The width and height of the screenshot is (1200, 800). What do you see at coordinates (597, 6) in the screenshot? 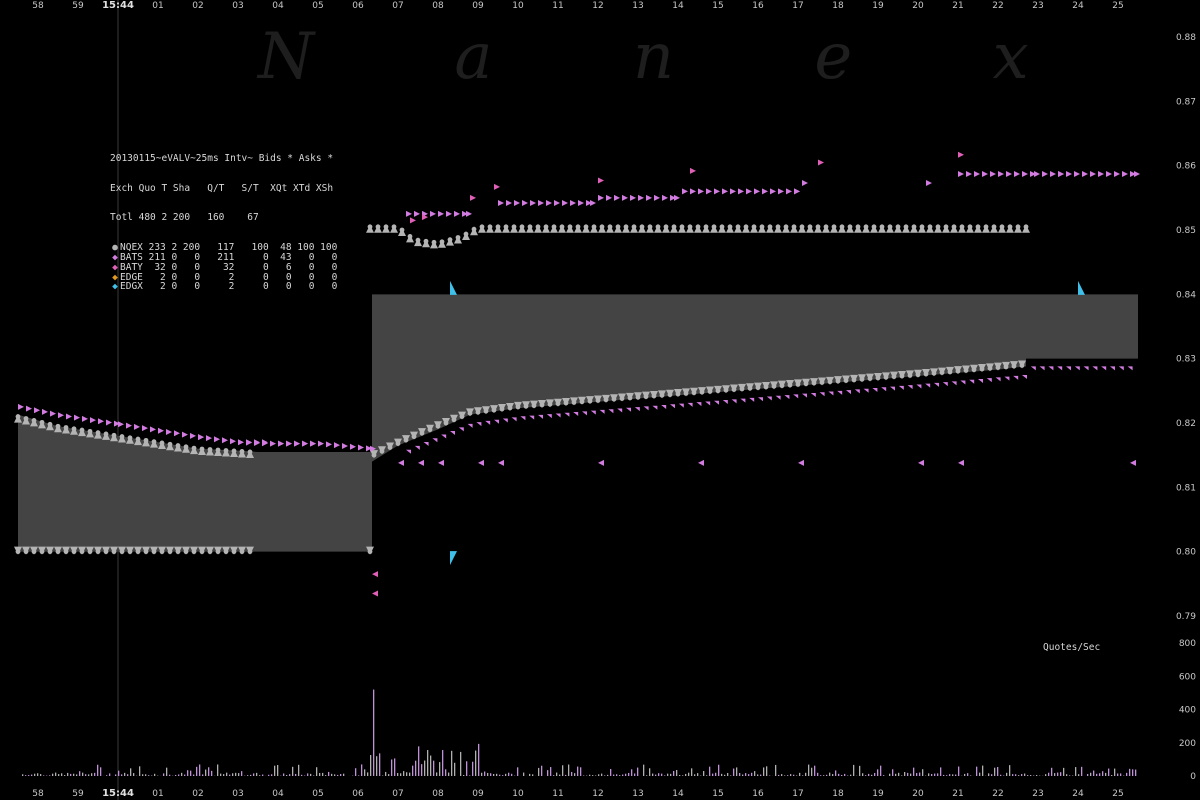
I see `x-tick-top-12: 12` at bounding box center [597, 6].